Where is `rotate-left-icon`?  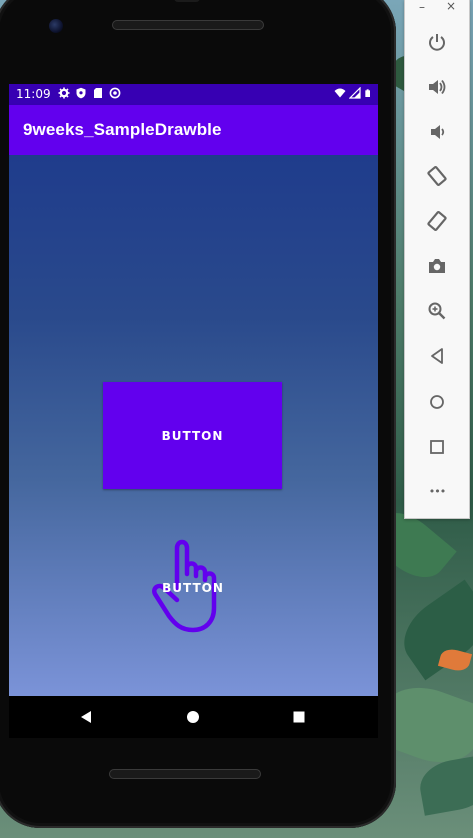
rotate-left-icon is located at coordinates (437, 176).